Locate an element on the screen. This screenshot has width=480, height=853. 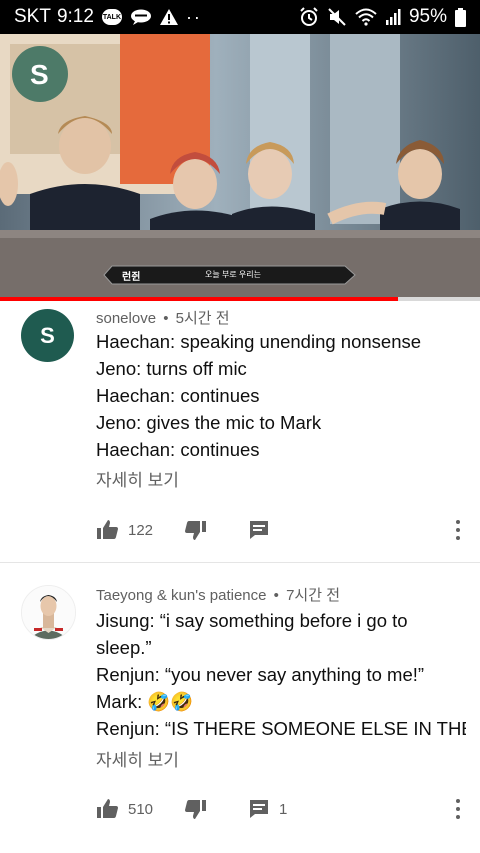
svg-text: S is located at coordinates (39, 74).